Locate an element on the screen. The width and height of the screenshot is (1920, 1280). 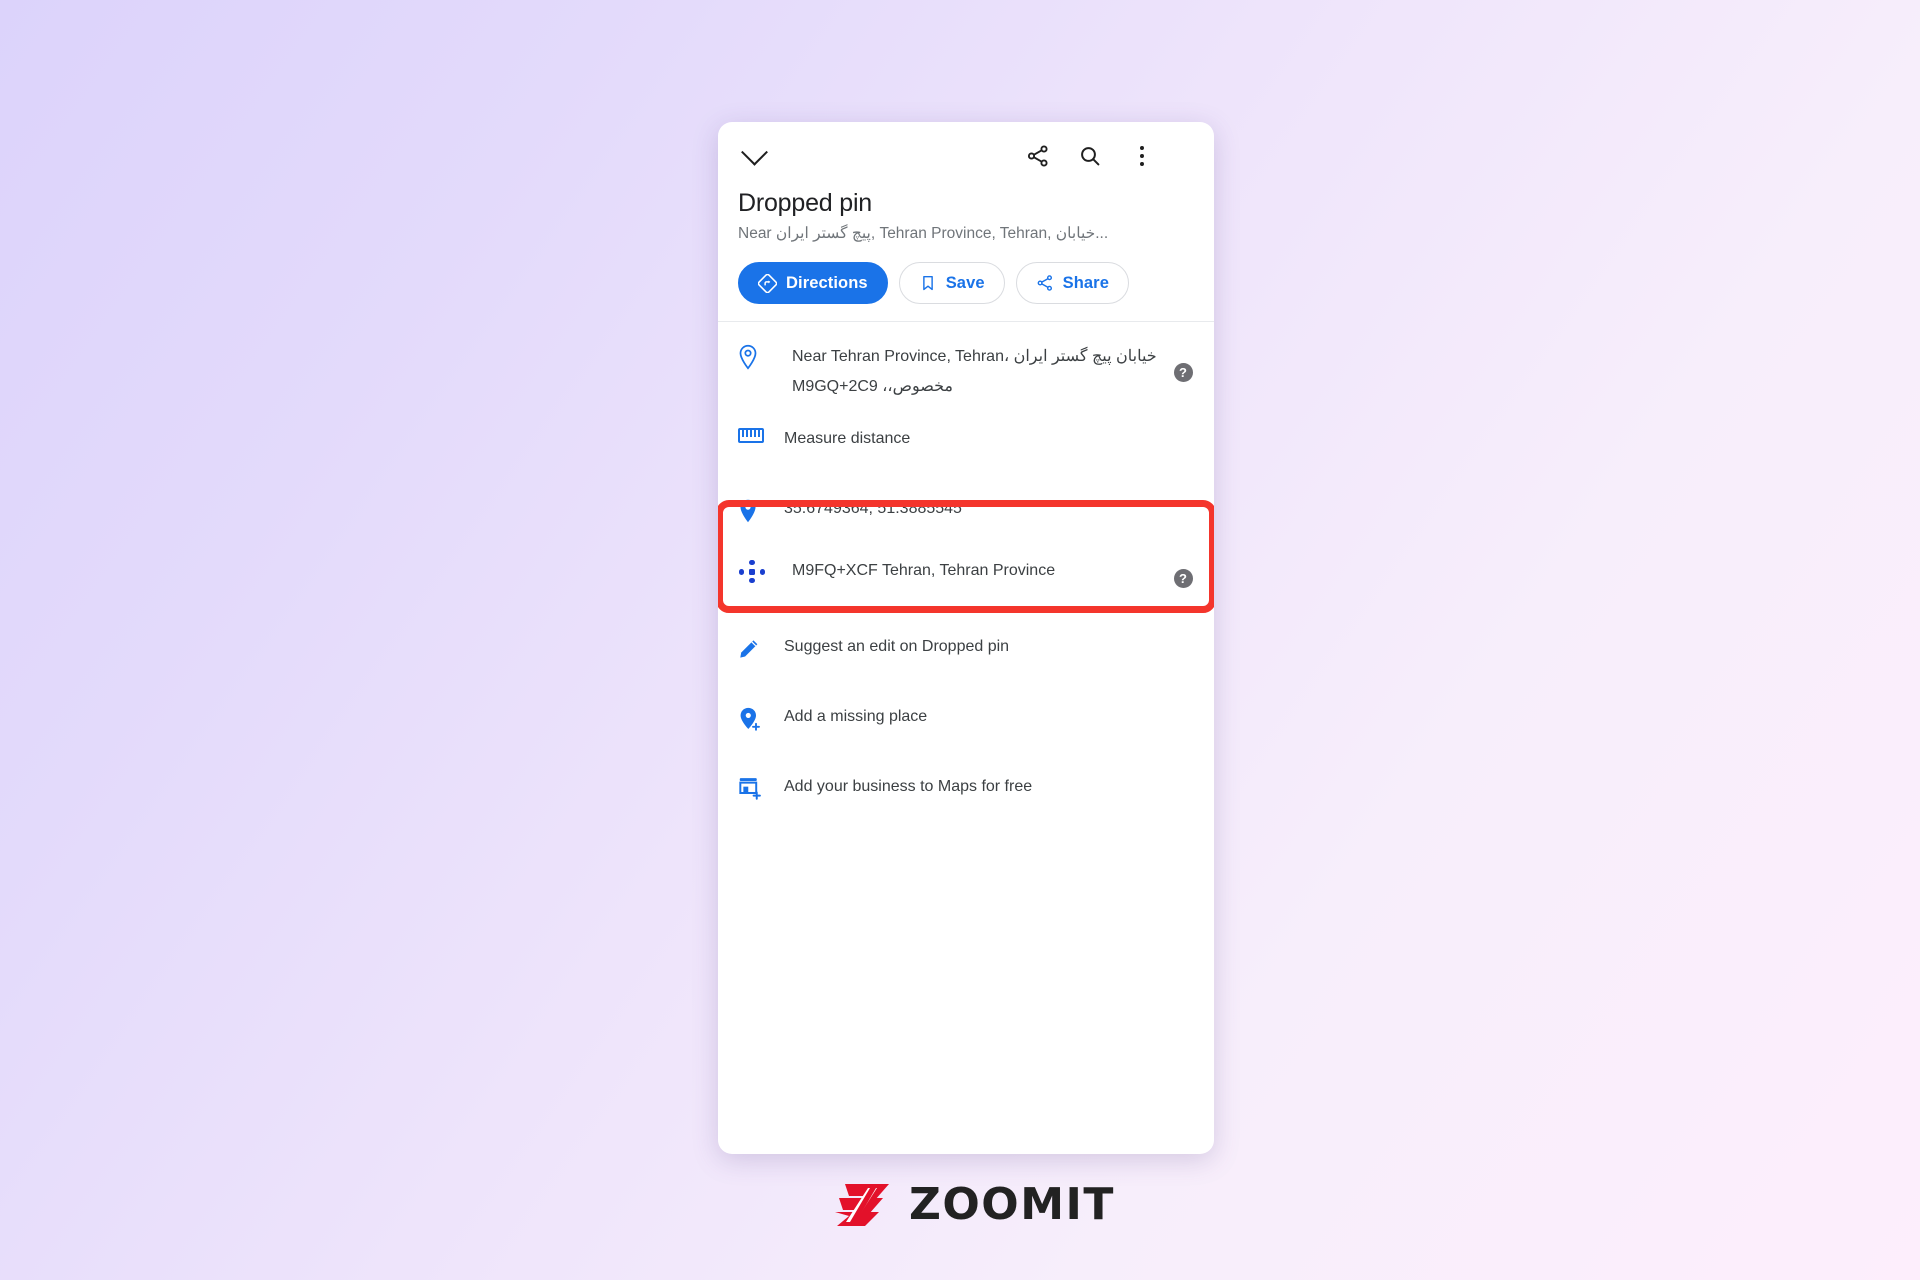
share-button is located at coordinates (1038, 156).